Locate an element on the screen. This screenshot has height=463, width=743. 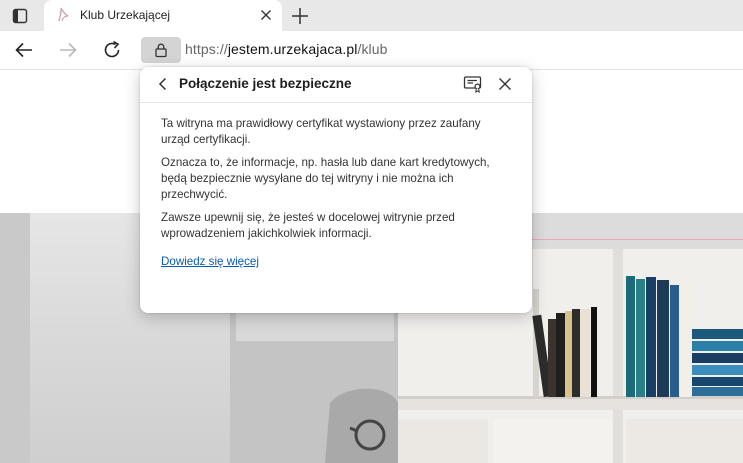
address-bar-url: https://jestem.urzekajaca.pl/klub is located at coordinates (286, 49).